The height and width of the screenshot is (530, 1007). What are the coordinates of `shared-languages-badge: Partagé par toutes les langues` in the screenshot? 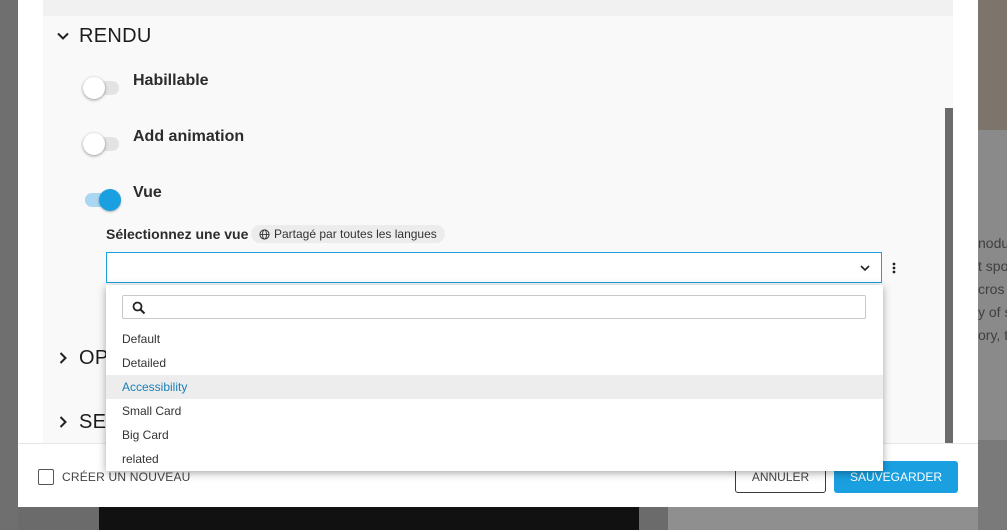 It's located at (348, 234).